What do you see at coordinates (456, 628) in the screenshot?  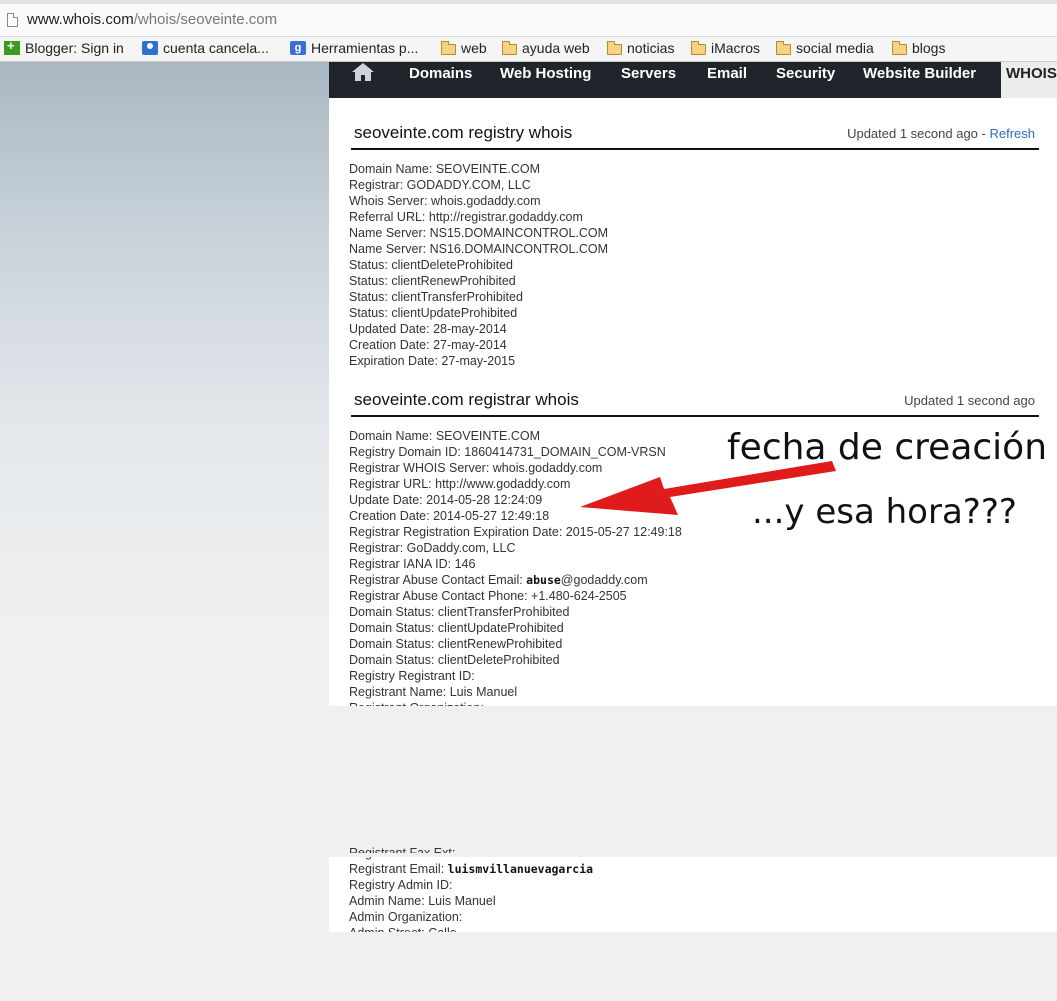 I see `whois-line: Domain Status: clientUpdateProhibited` at bounding box center [456, 628].